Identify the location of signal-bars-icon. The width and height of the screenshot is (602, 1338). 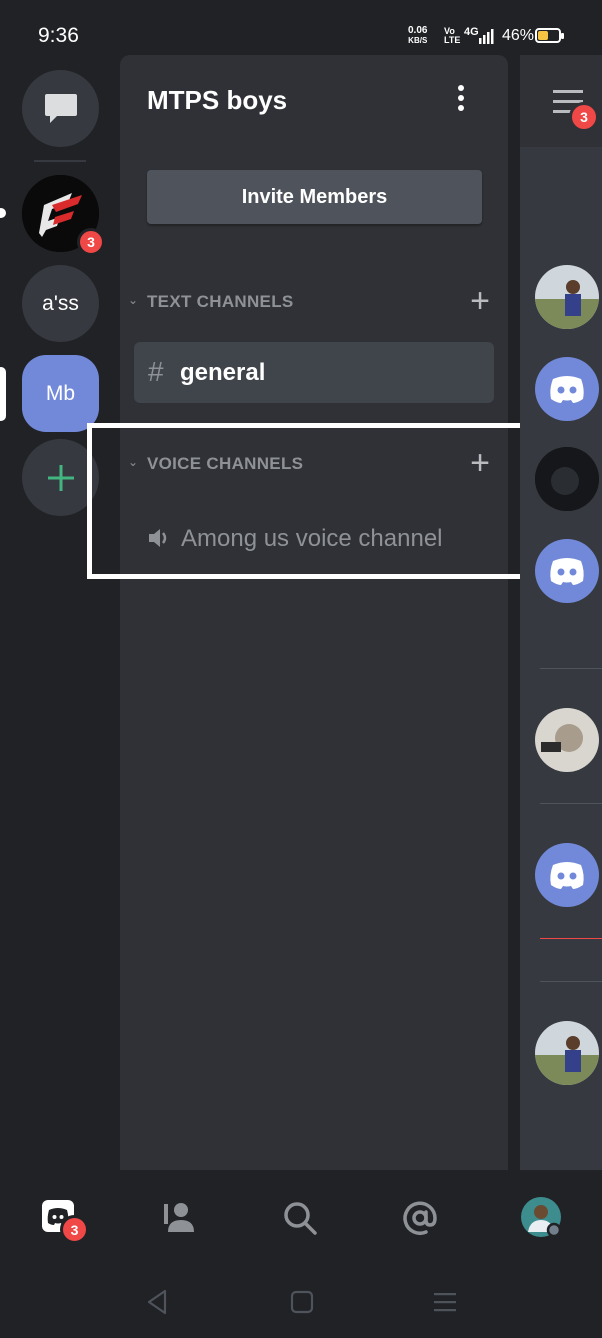
(486, 36).